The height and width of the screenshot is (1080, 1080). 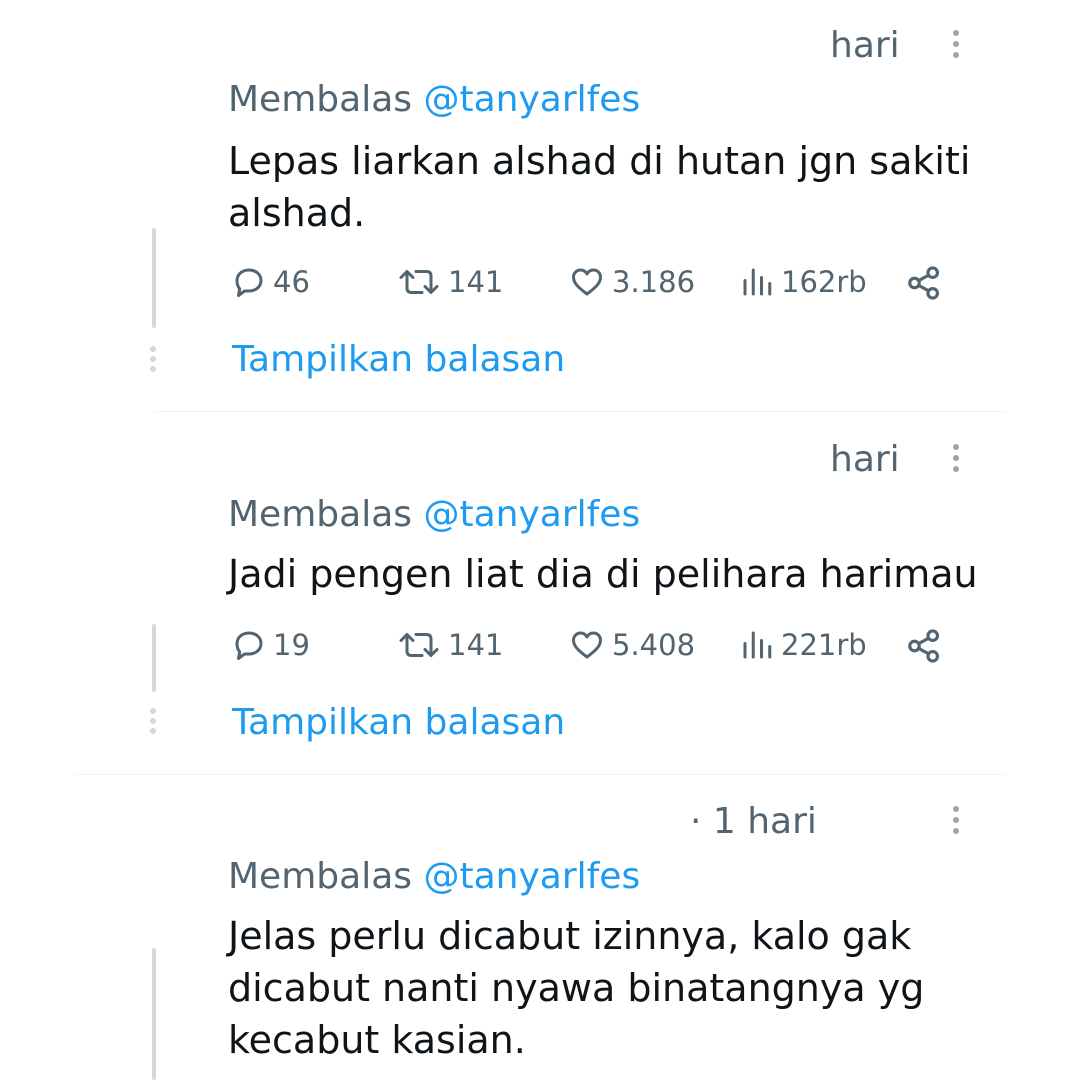 I want to click on like-button: 3.186, so click(x=631, y=282).